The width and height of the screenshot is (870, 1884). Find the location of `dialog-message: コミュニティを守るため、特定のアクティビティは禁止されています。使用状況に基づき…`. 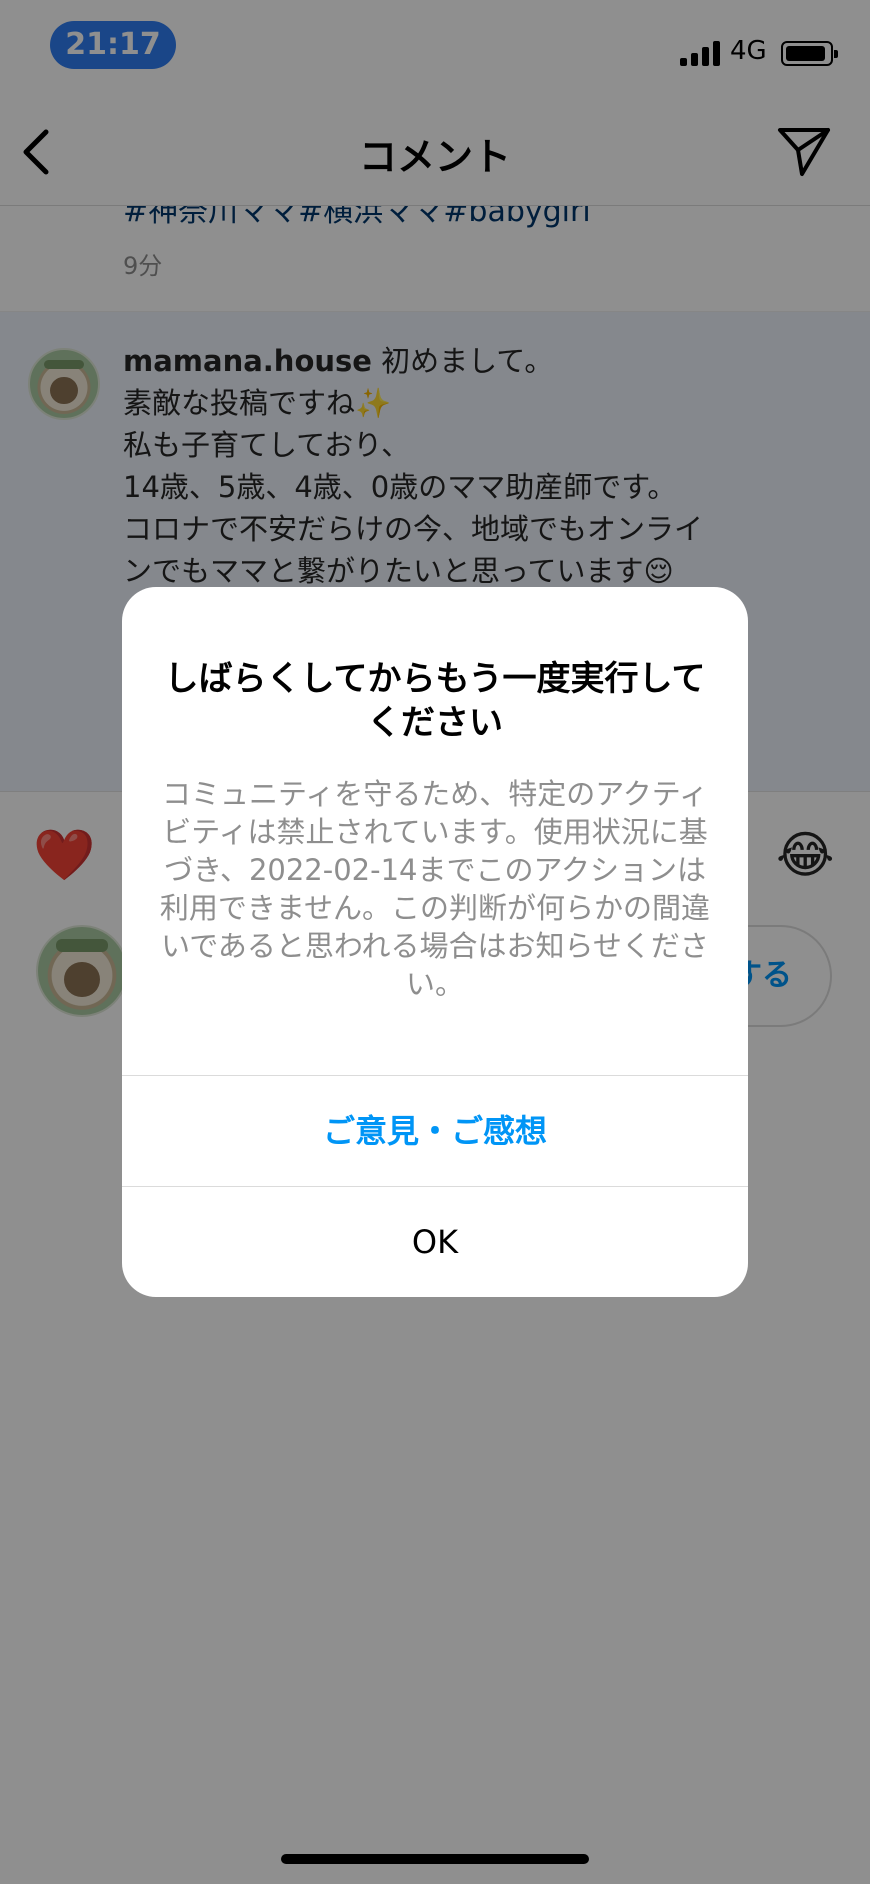

dialog-message: コミュニティを守るため、特定のアクティビティは禁止されています。使用状況に基づき… is located at coordinates (435, 889).